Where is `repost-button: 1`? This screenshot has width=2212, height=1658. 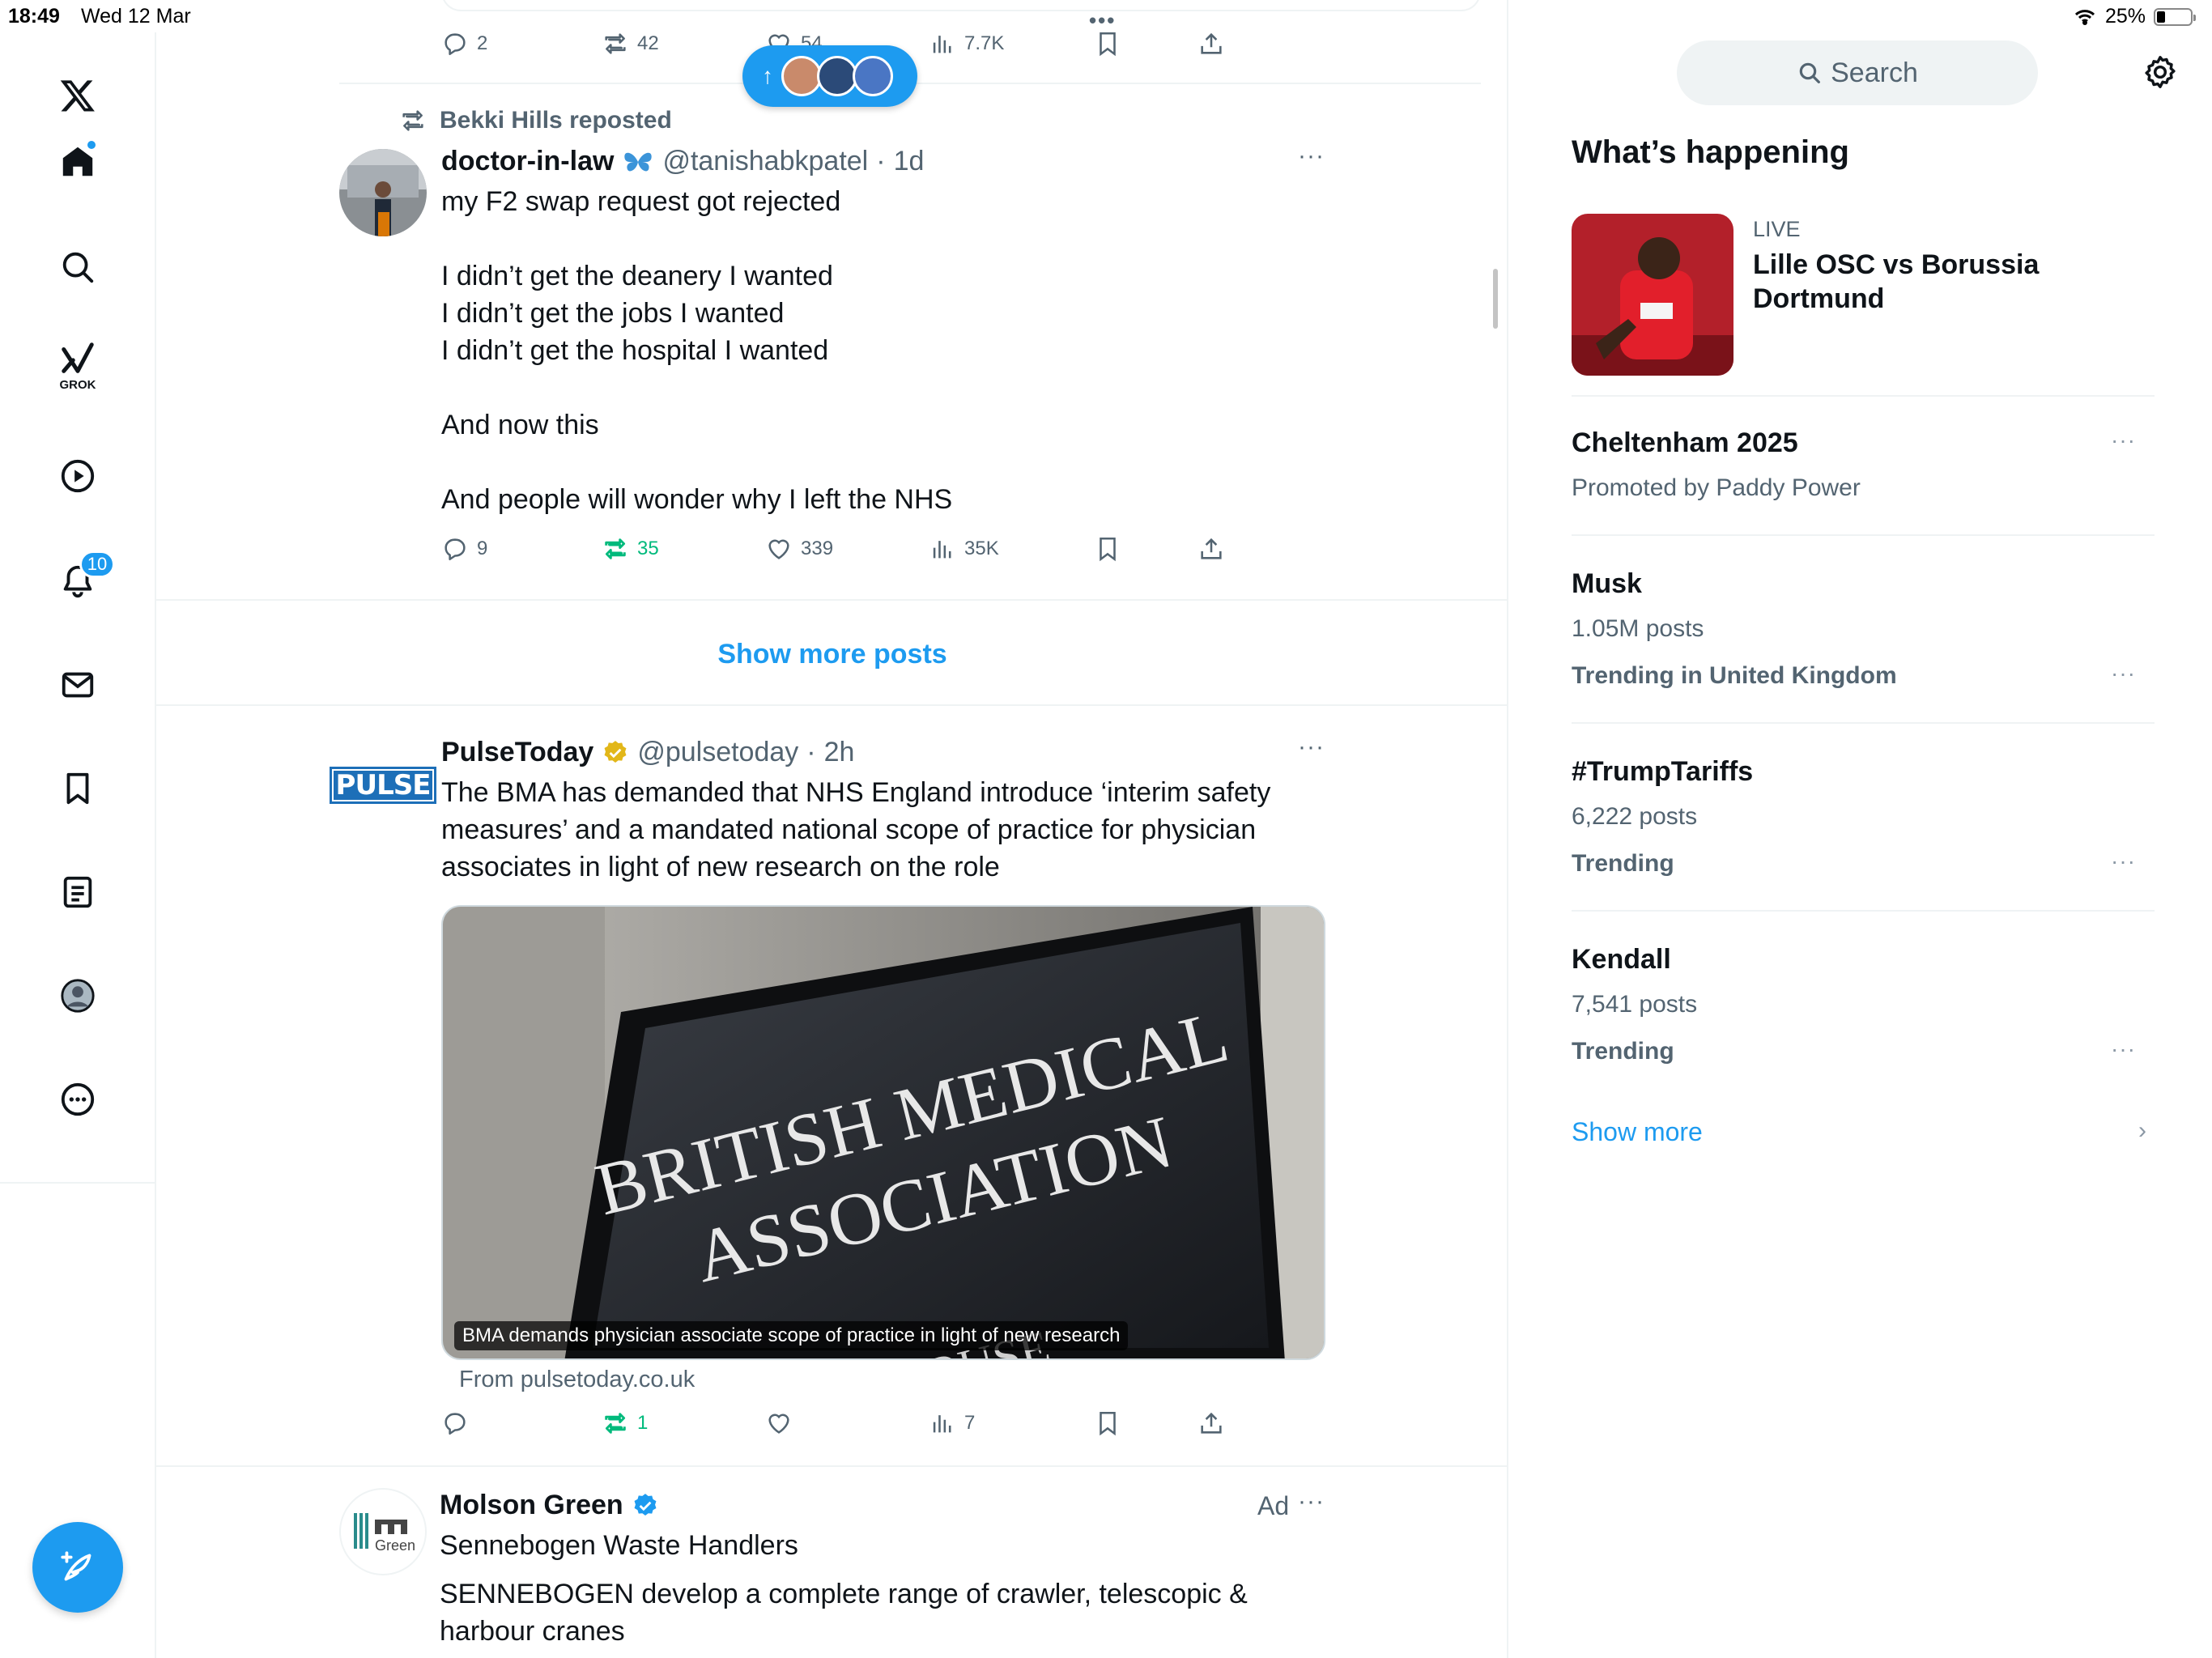 repost-button: 1 is located at coordinates (625, 1423).